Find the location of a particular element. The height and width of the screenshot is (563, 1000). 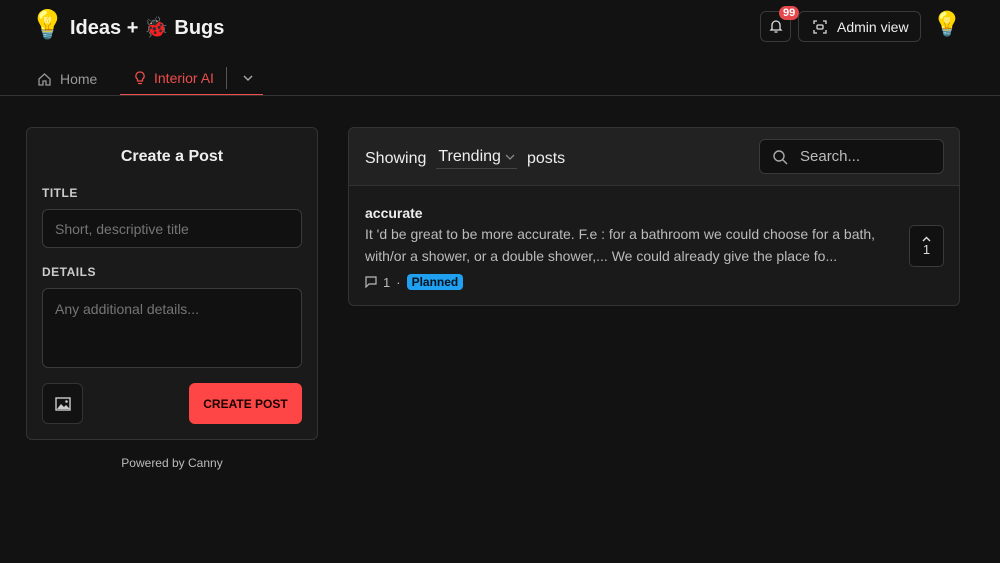

nav-home-label: Home is located at coordinates (79, 79).